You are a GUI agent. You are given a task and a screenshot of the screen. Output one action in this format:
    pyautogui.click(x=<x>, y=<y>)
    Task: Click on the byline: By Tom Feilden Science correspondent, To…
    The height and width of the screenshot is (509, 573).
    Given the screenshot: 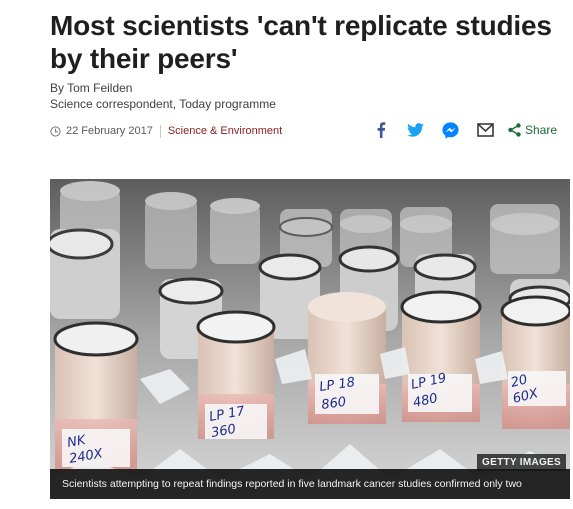 What is the action you would take?
    pyautogui.click(x=163, y=96)
    